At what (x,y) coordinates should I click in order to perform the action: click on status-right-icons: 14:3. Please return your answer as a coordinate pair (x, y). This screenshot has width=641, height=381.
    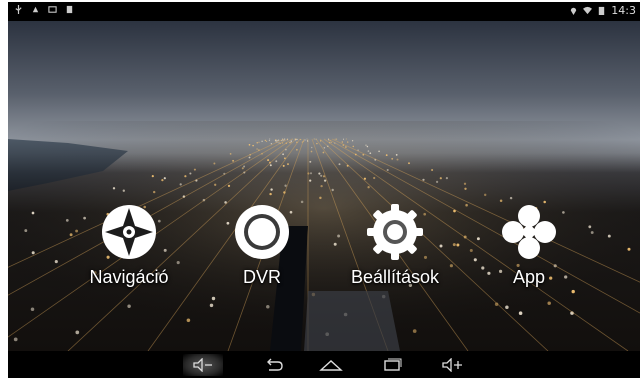
    Looking at the image, I should click on (602, 10).